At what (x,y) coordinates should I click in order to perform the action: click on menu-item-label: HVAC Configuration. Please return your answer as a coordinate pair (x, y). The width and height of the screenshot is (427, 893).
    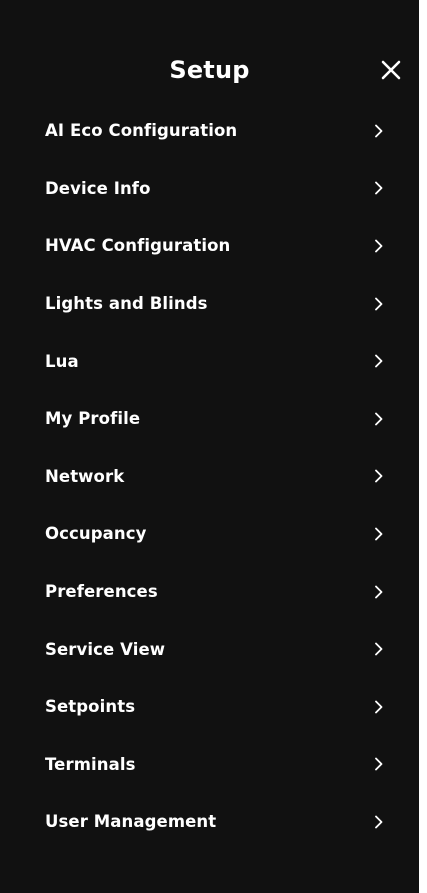
    Looking at the image, I should click on (138, 246).